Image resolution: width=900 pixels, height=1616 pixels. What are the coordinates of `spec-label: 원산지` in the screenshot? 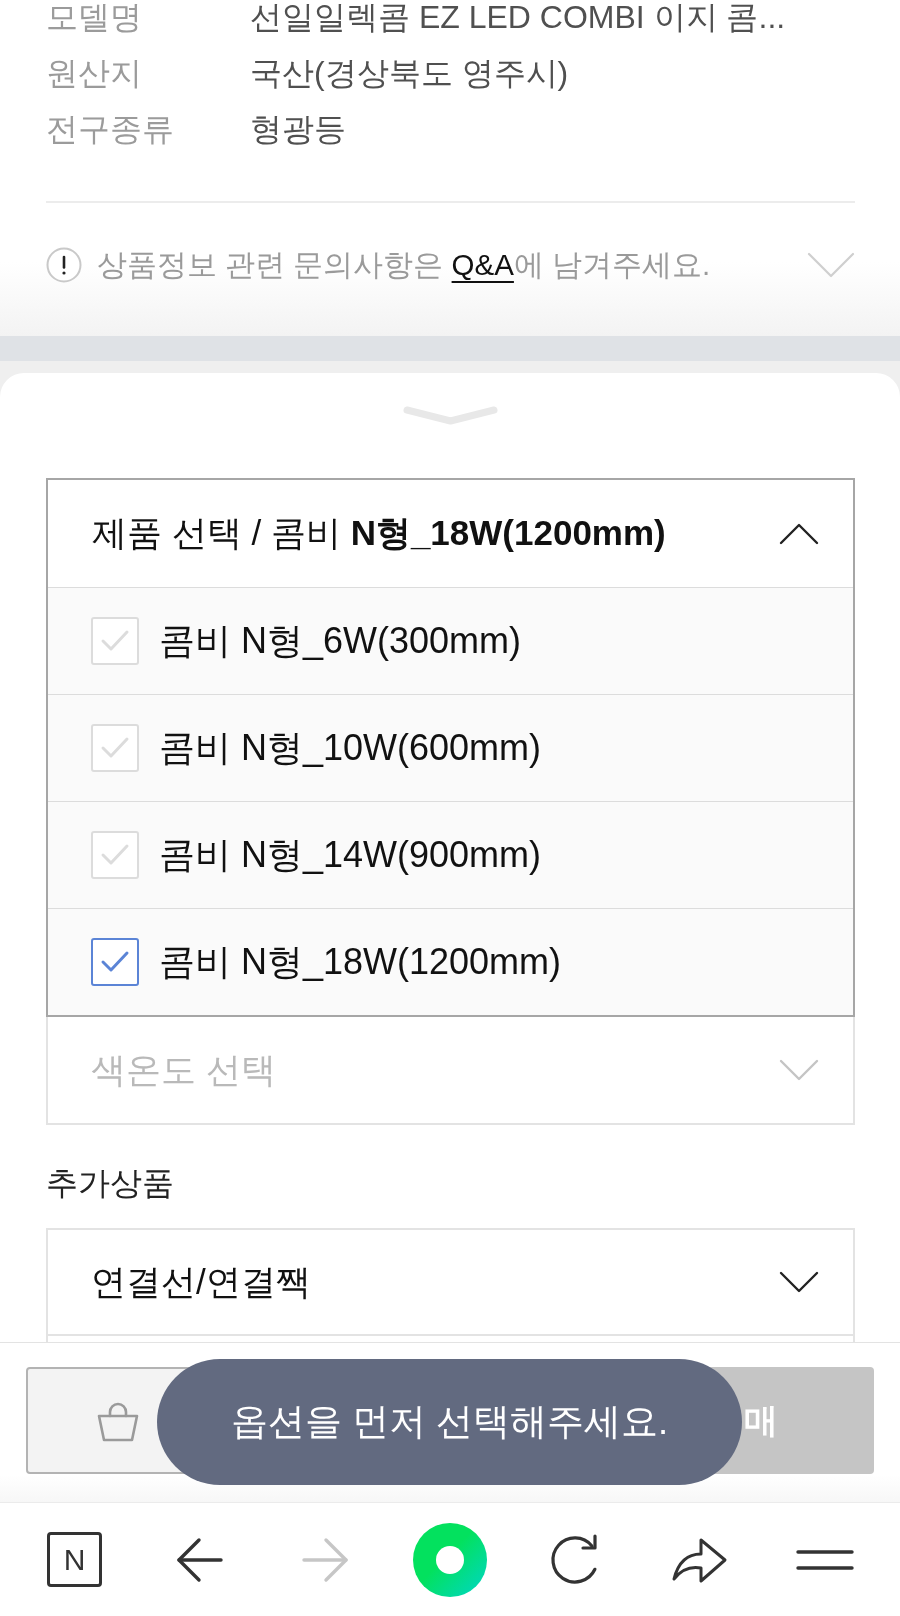 It's located at (94, 73).